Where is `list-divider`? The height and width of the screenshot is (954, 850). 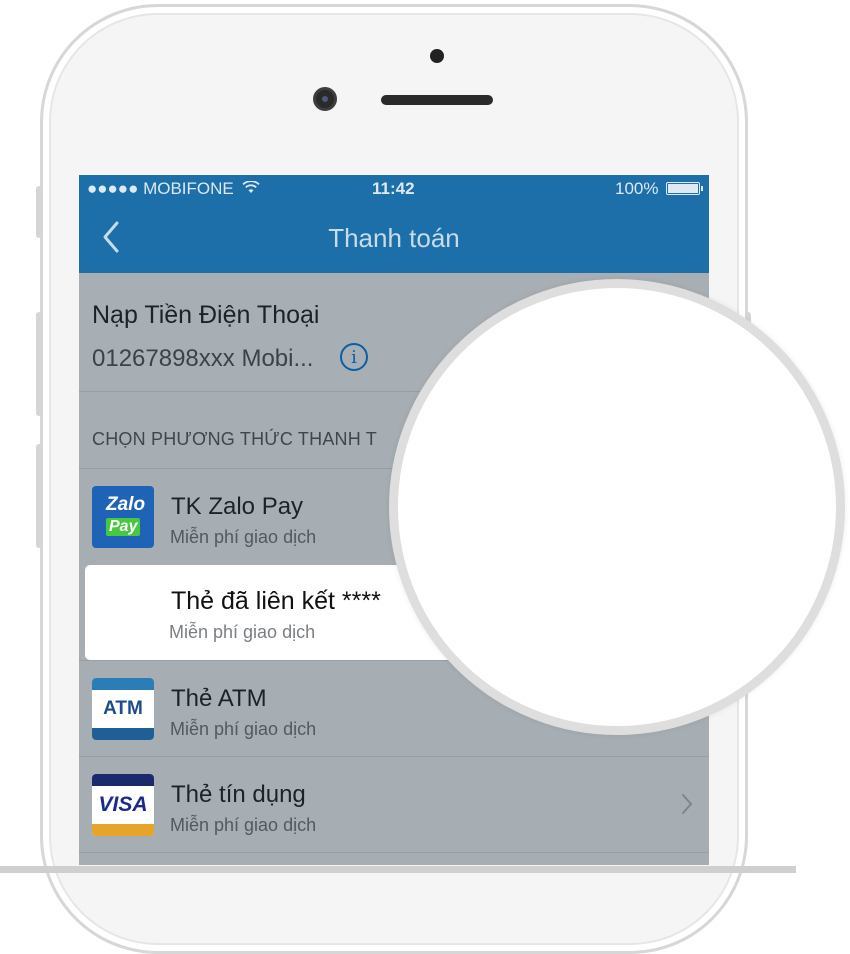 list-divider is located at coordinates (394, 858).